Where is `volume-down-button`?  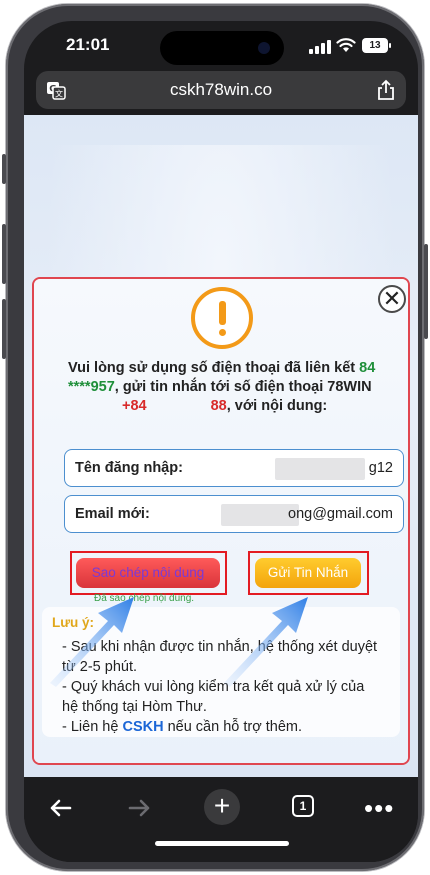 volume-down-button is located at coordinates (4, 329).